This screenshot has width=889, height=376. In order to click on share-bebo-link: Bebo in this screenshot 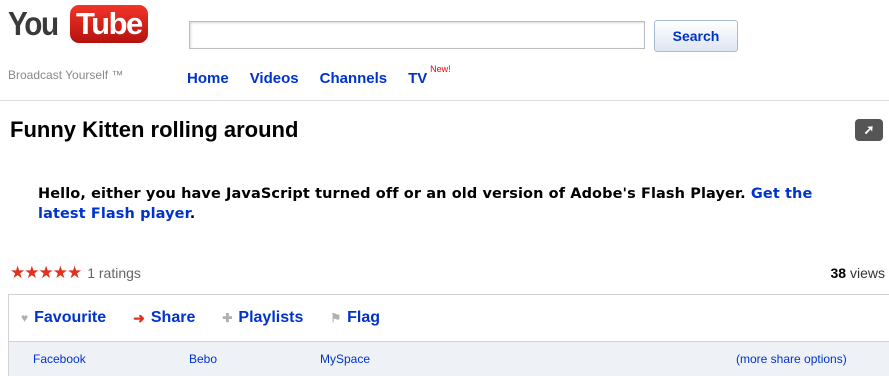, I will do `click(203, 359)`.